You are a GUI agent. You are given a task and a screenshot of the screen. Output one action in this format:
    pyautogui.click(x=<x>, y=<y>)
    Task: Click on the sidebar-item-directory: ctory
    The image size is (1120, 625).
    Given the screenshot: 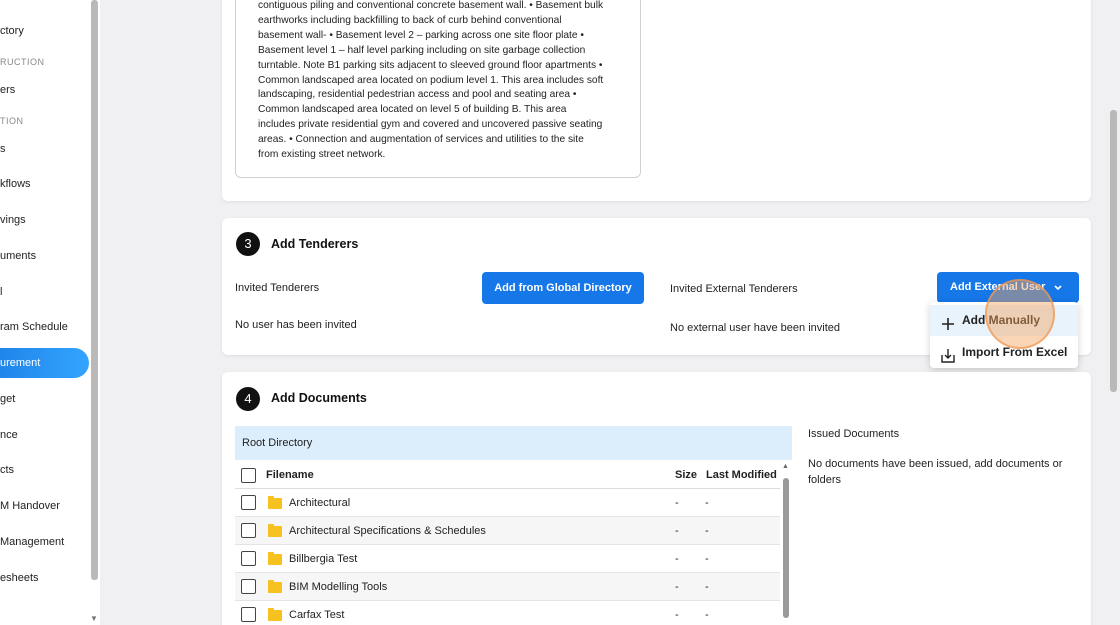 What is the action you would take?
    pyautogui.click(x=12, y=31)
    